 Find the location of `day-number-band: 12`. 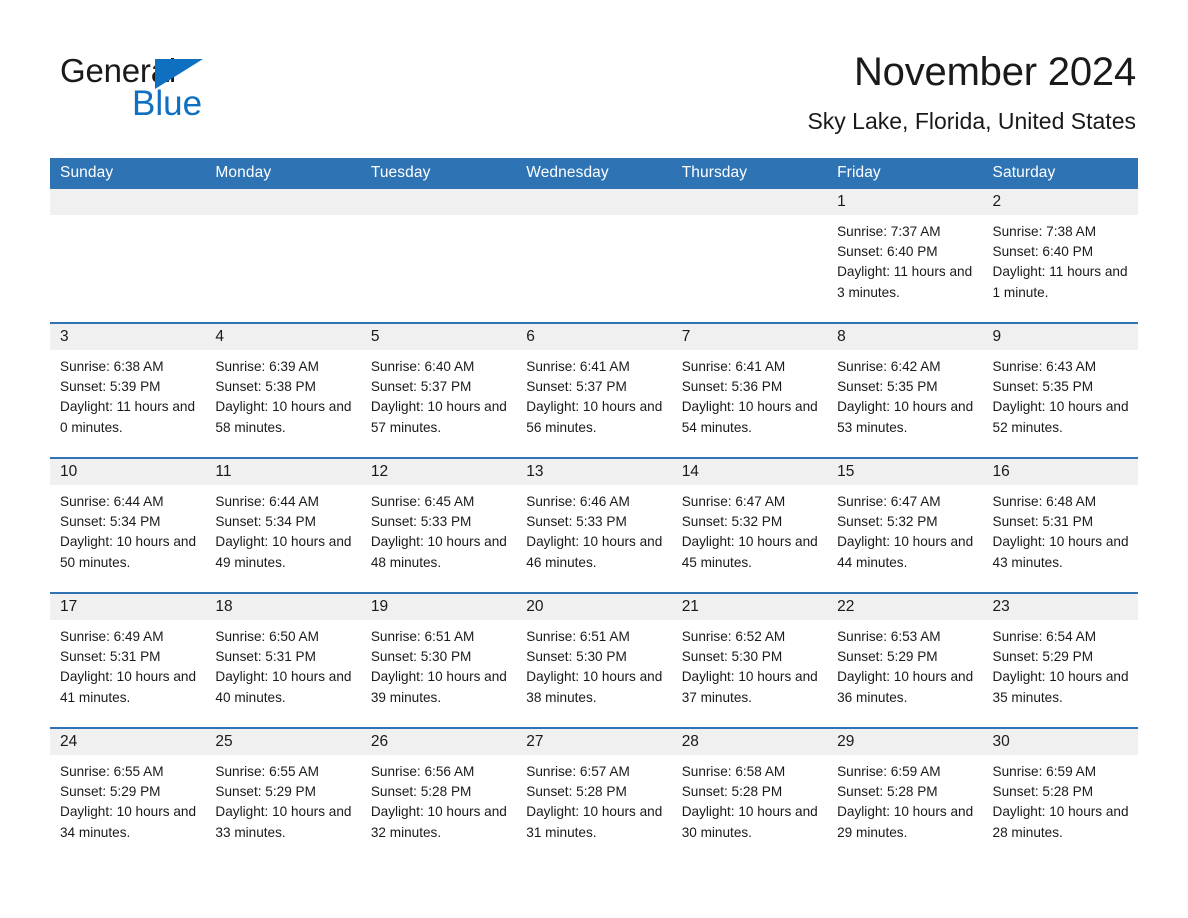

day-number-band: 12 is located at coordinates (438, 472).